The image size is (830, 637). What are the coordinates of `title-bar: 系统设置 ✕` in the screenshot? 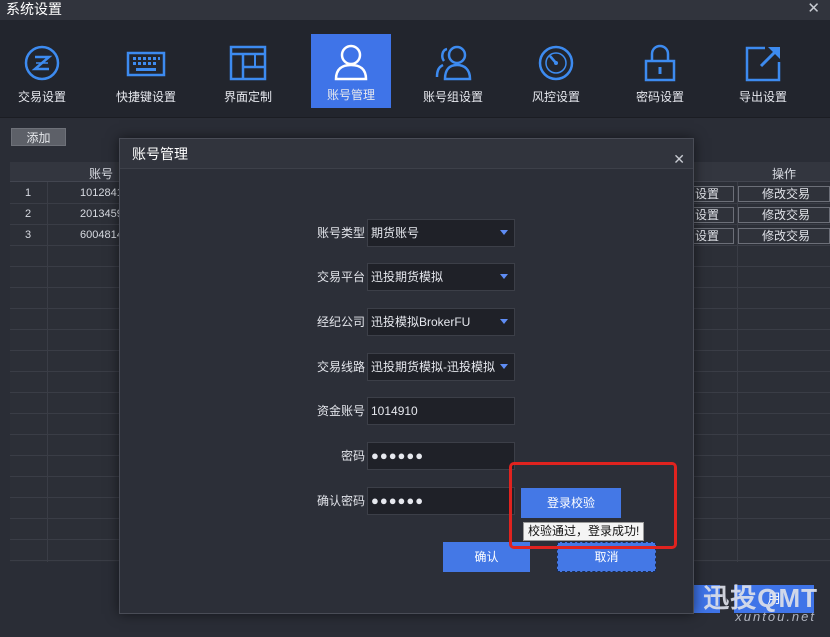 It's located at (415, 10).